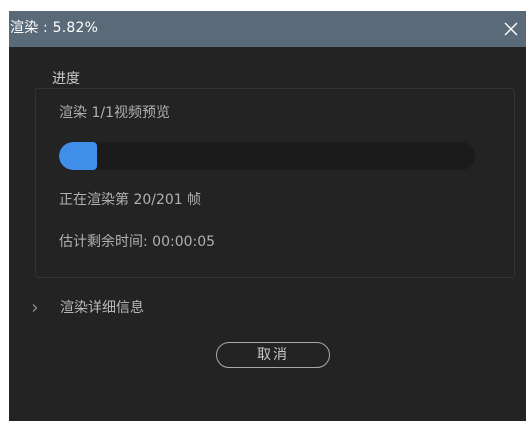 This screenshot has width=526, height=421. Describe the element at coordinates (78, 156) in the screenshot. I see `progress-bar-fill` at that location.